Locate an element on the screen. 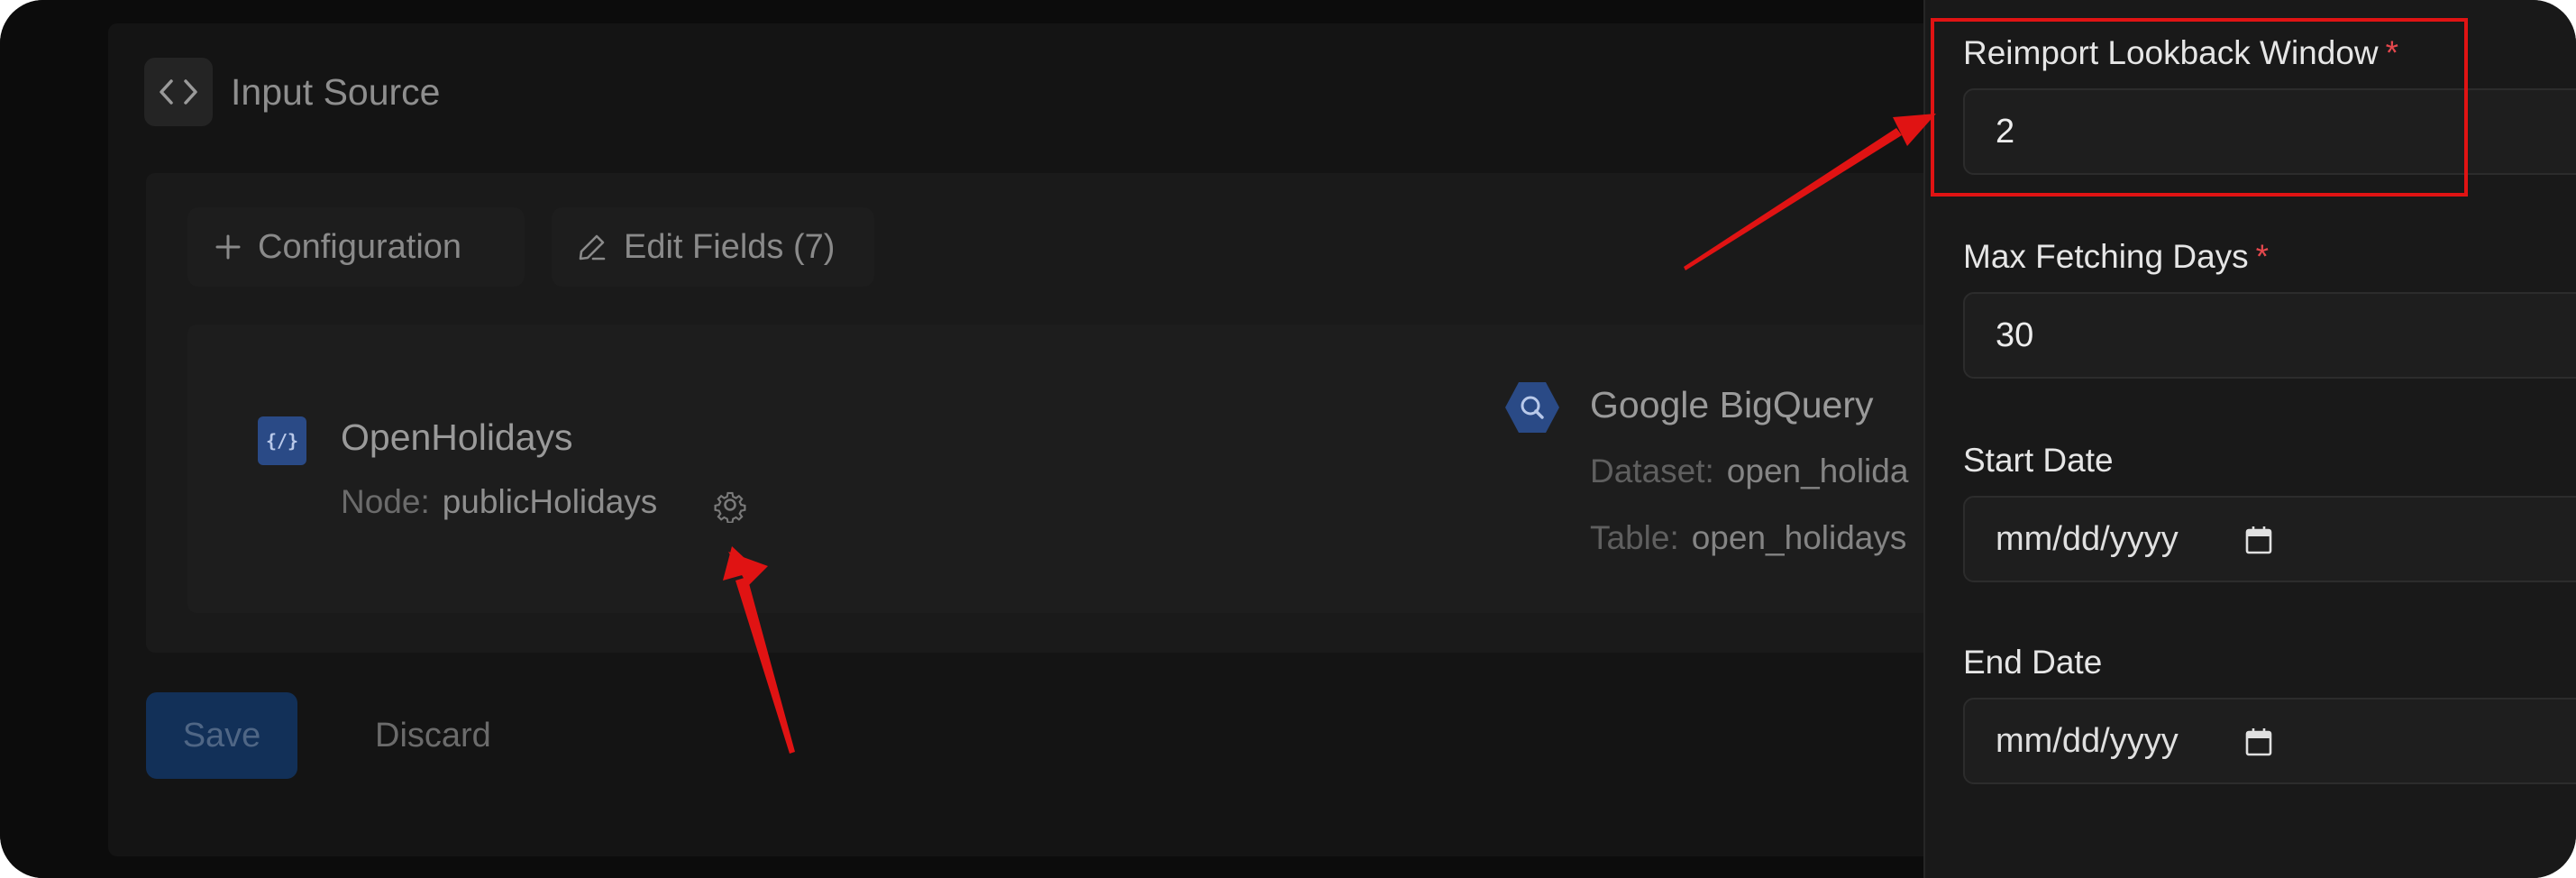 This screenshot has width=2576, height=878. destination-dataset: Dataset: open_holida is located at coordinates (1749, 471).